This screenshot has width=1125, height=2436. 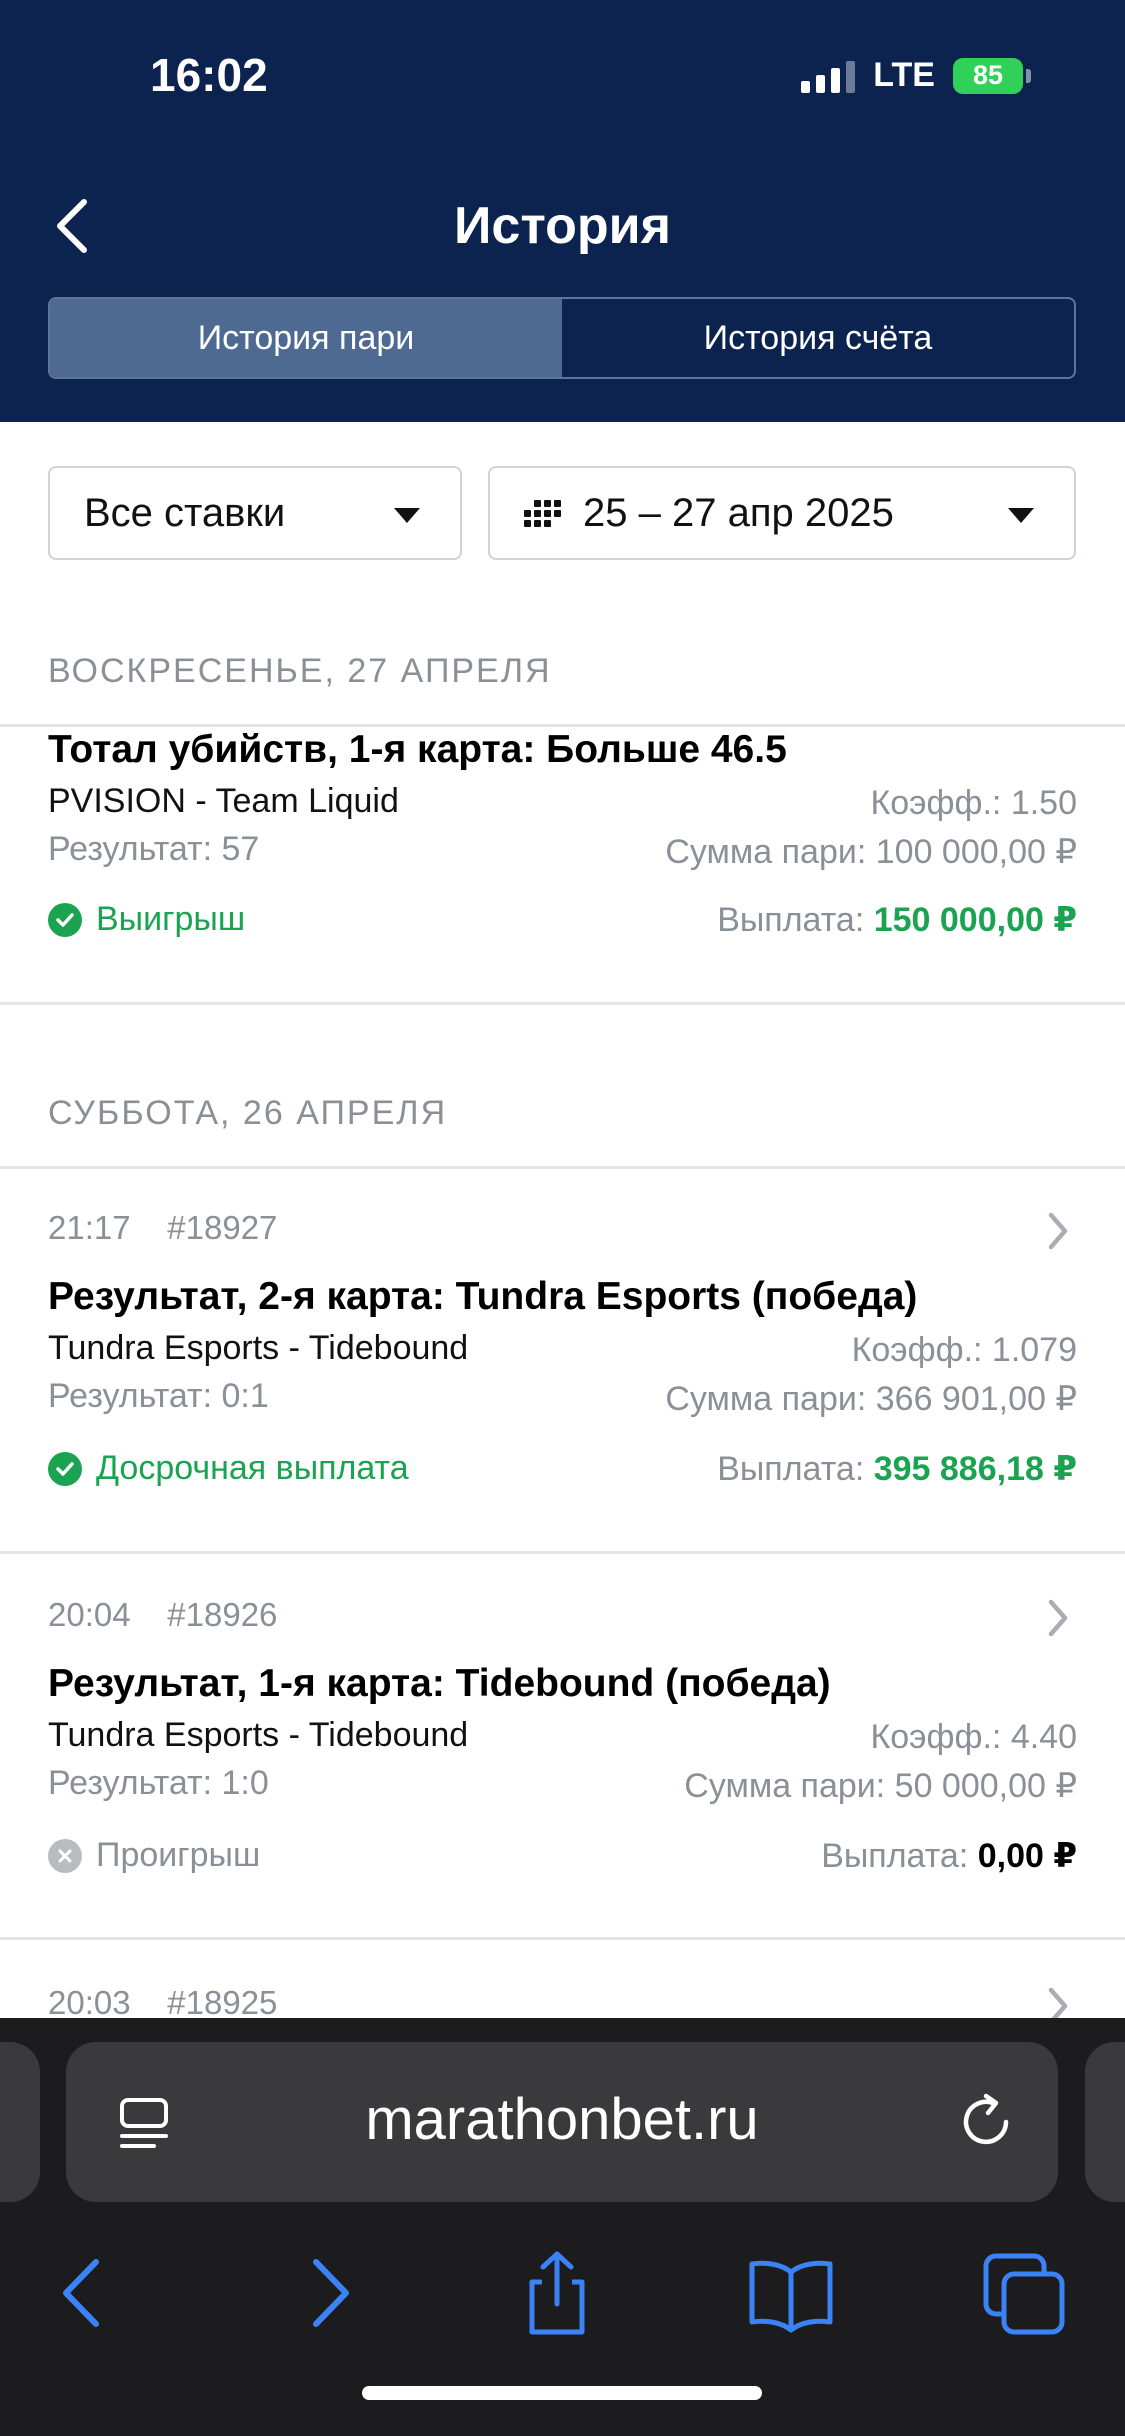 What do you see at coordinates (89, 1614) in the screenshot?
I see `bet-time: 20:04` at bounding box center [89, 1614].